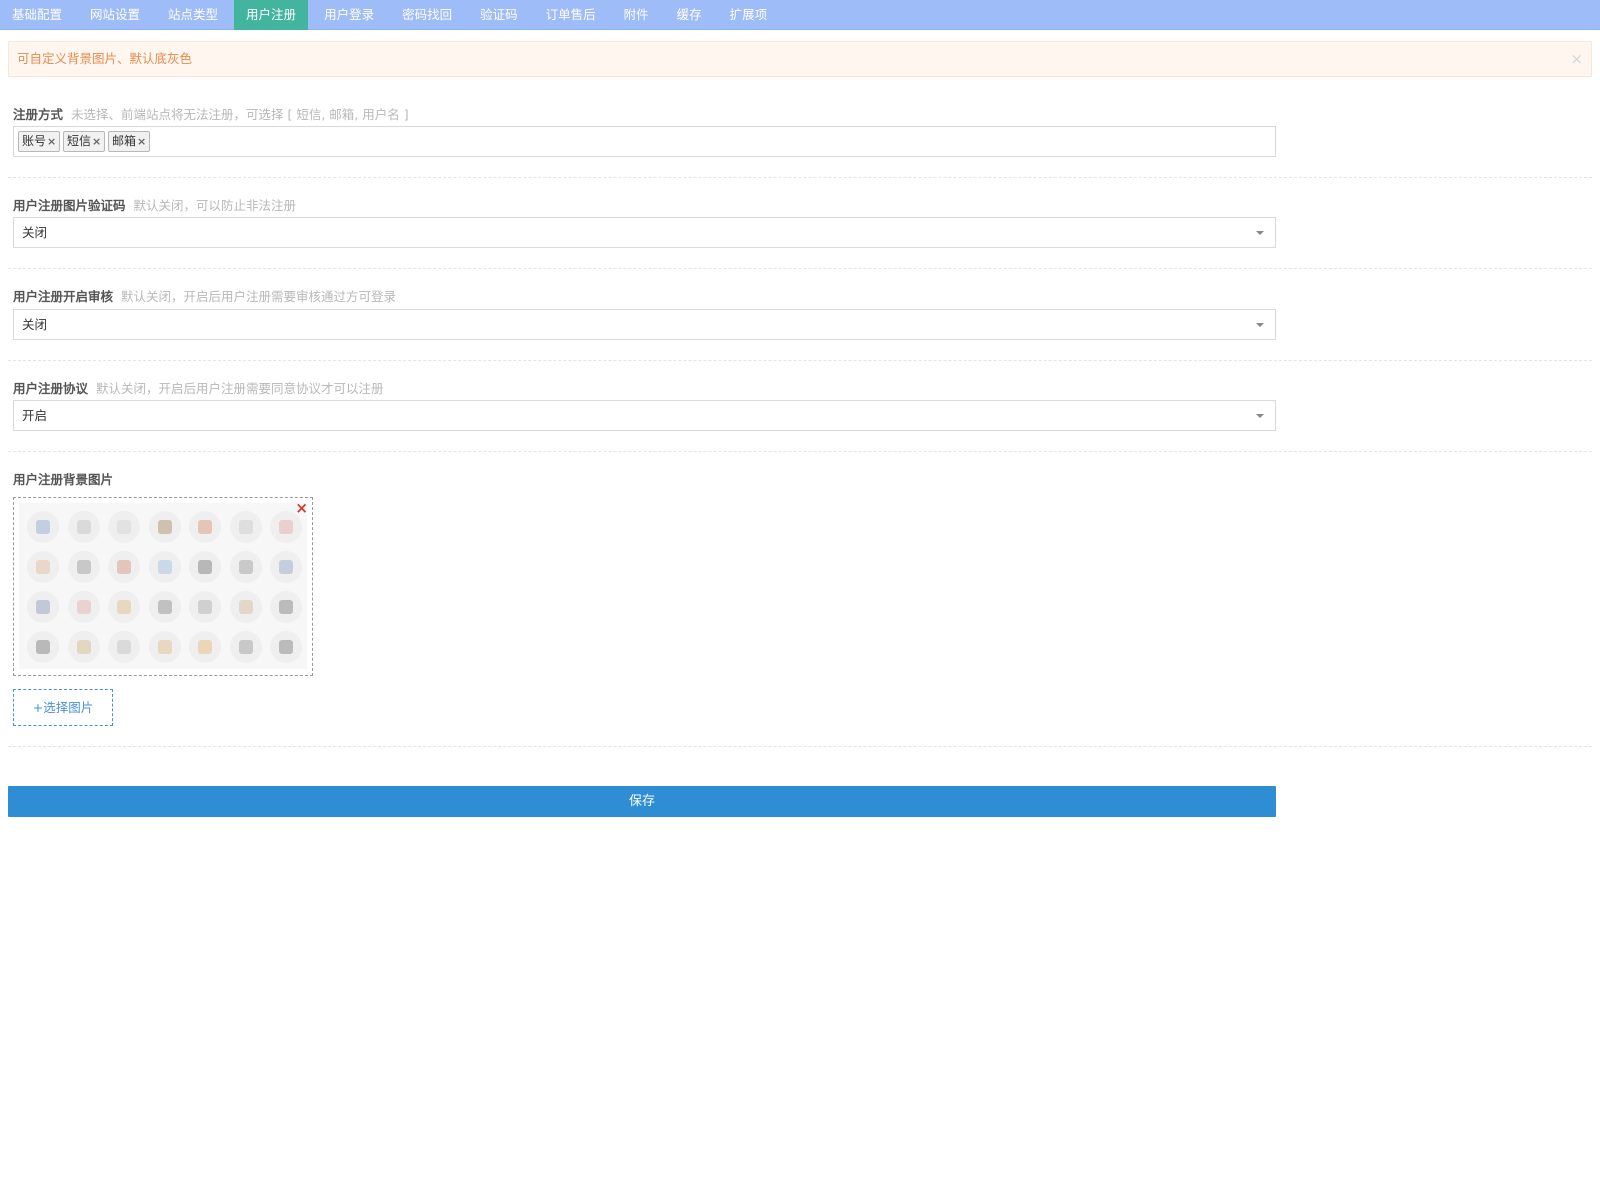 The width and height of the screenshot is (1600, 1200). What do you see at coordinates (34, 141) in the screenshot?
I see `tag-label: 账号` at bounding box center [34, 141].